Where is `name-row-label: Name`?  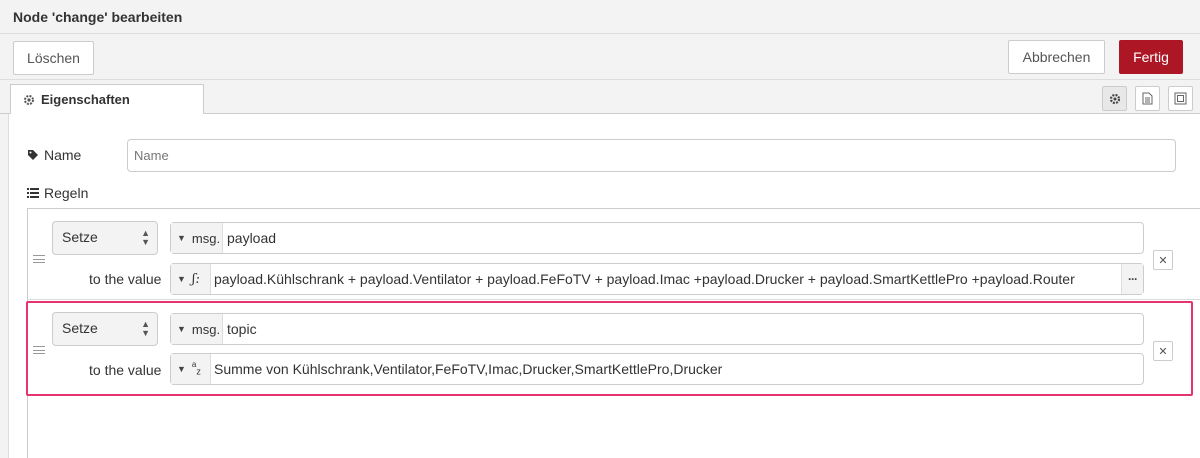
name-row-label: Name is located at coordinates (54, 155).